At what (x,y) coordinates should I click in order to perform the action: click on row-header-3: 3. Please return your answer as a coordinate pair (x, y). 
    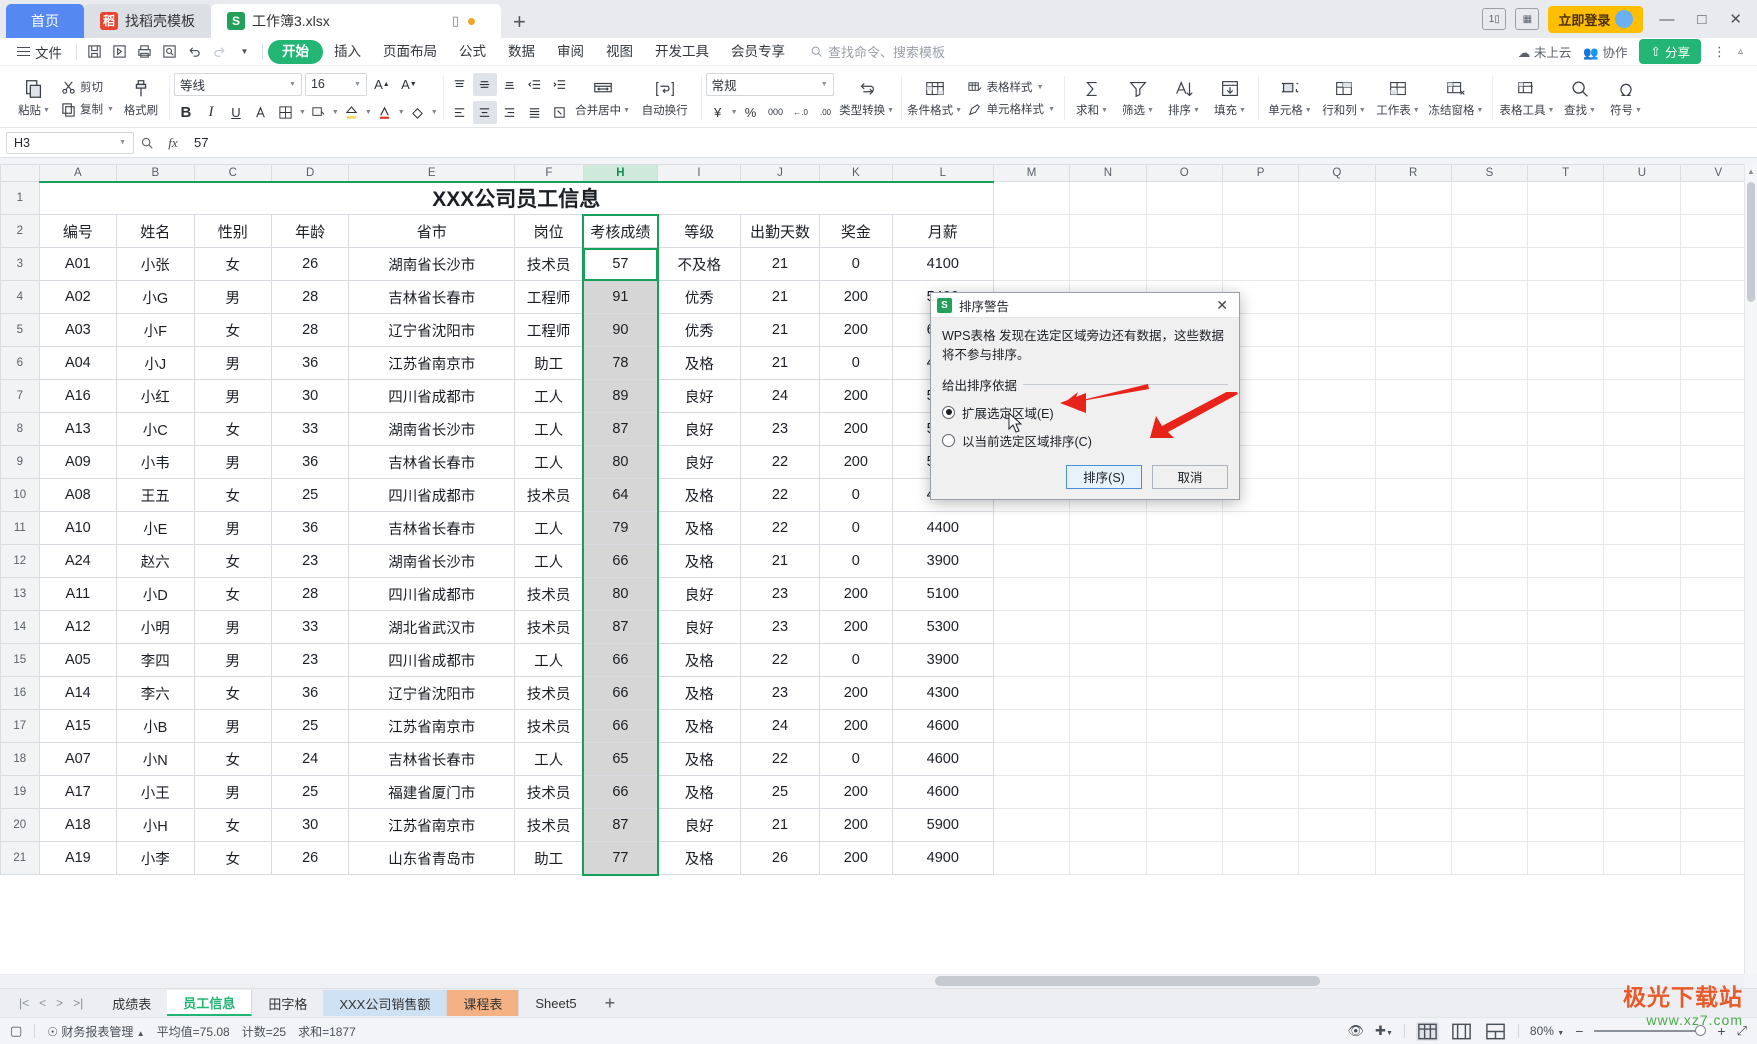
    Looking at the image, I should click on (20, 264).